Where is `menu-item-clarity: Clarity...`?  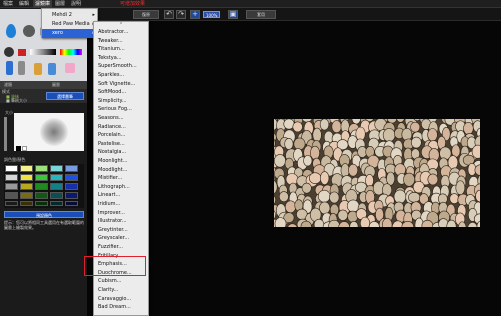
menu-item-clarity: Clarity... is located at coordinates (121, 290).